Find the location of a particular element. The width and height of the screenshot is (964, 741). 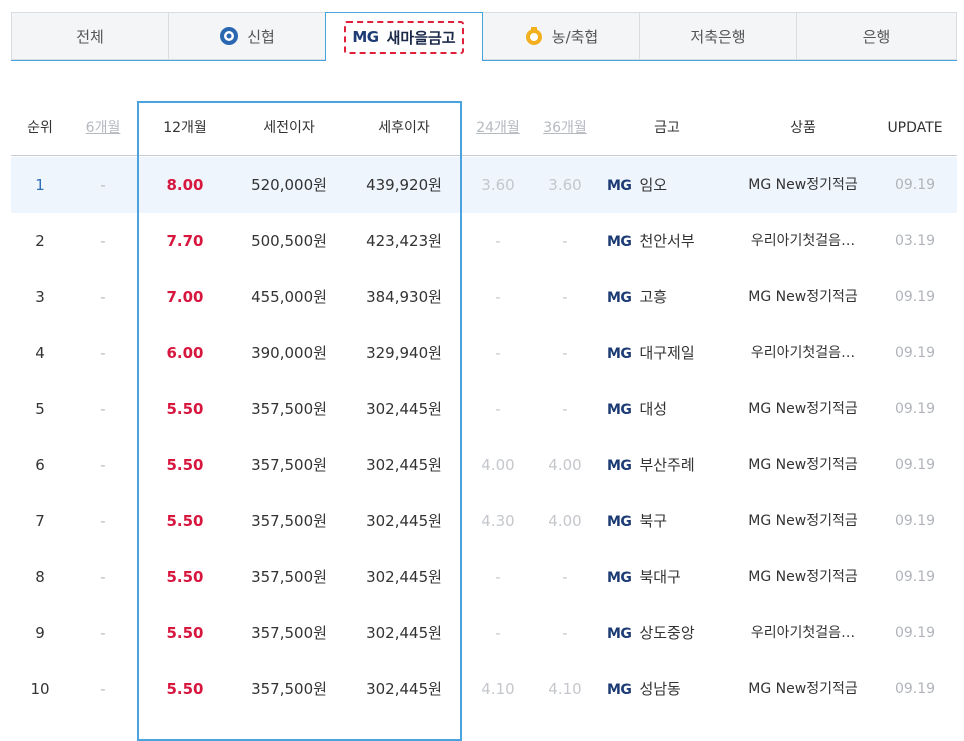

bank-cell: MG 천안서부 is located at coordinates (667, 241).